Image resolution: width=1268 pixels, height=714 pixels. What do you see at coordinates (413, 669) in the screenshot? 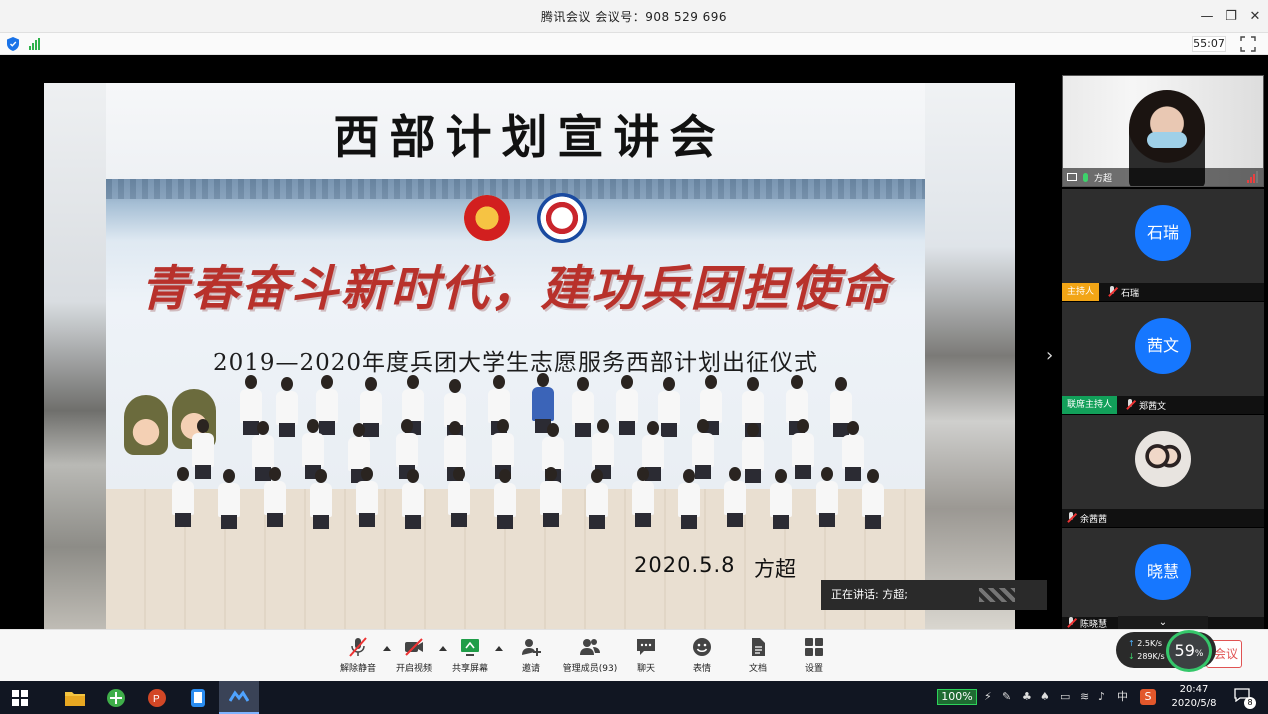
I see `start-video-label: 开启视频` at bounding box center [413, 669].